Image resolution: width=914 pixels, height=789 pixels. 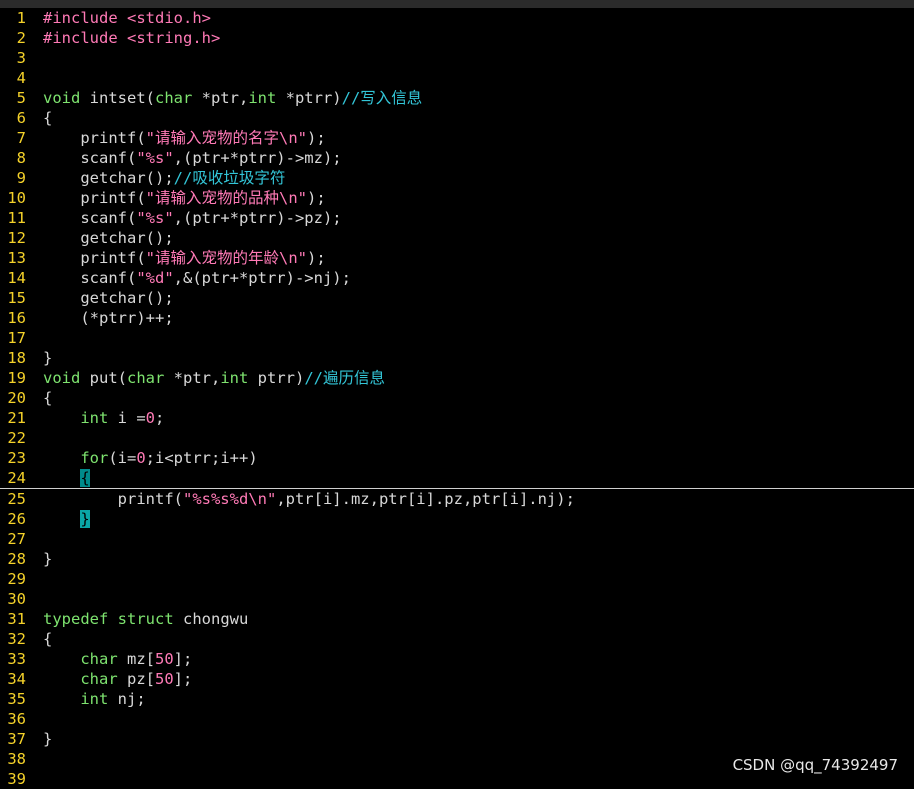 I want to click on line-code: char pz[50];, so click(x=117, y=679).